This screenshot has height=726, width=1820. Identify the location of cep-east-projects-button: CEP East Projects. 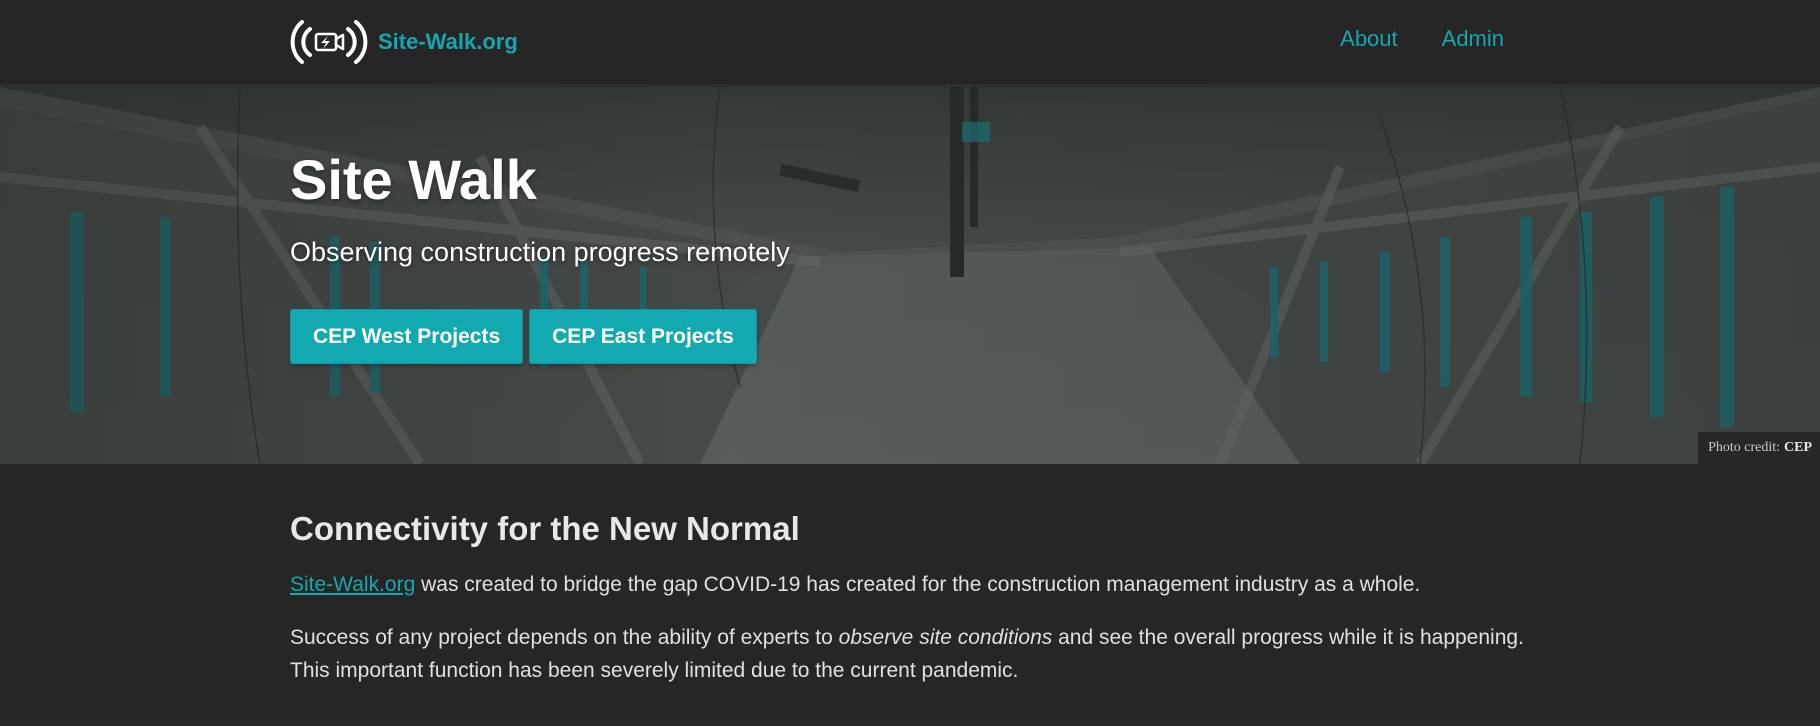
(643, 336).